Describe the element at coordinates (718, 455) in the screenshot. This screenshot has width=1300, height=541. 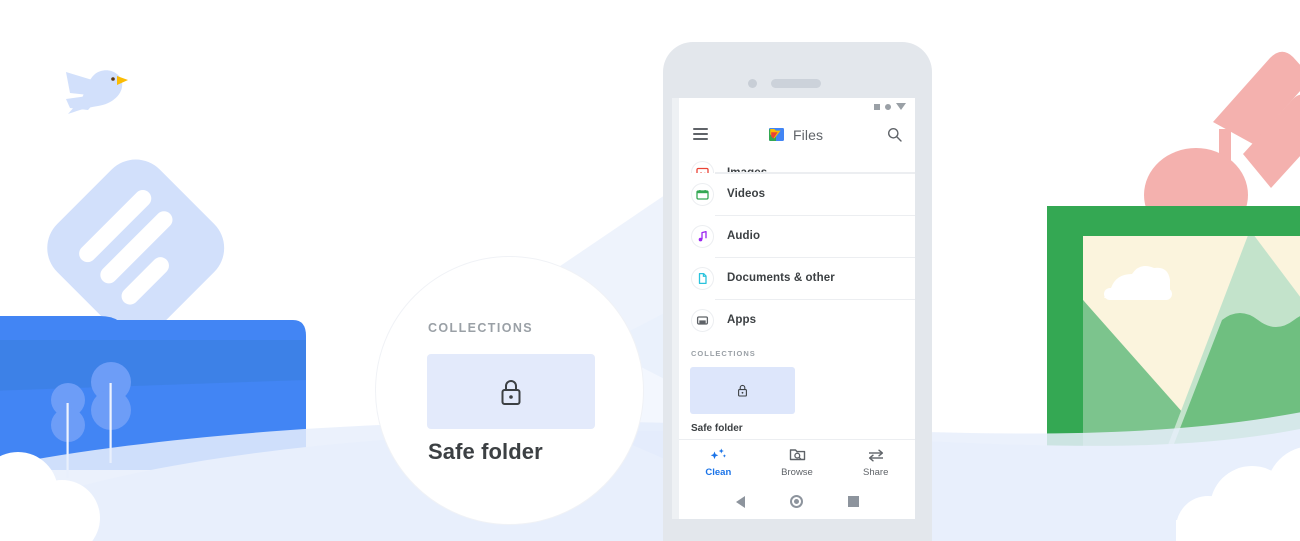
I see `sparkle-clean-icon` at that location.